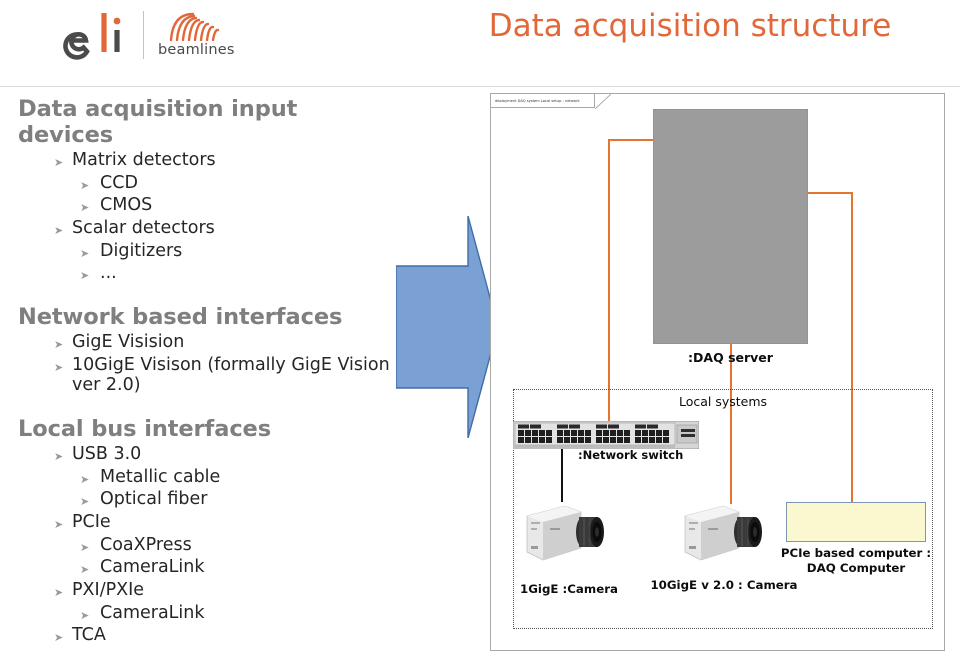 The image size is (960, 663). I want to click on list-item-label: Optical fiber, so click(154, 499).